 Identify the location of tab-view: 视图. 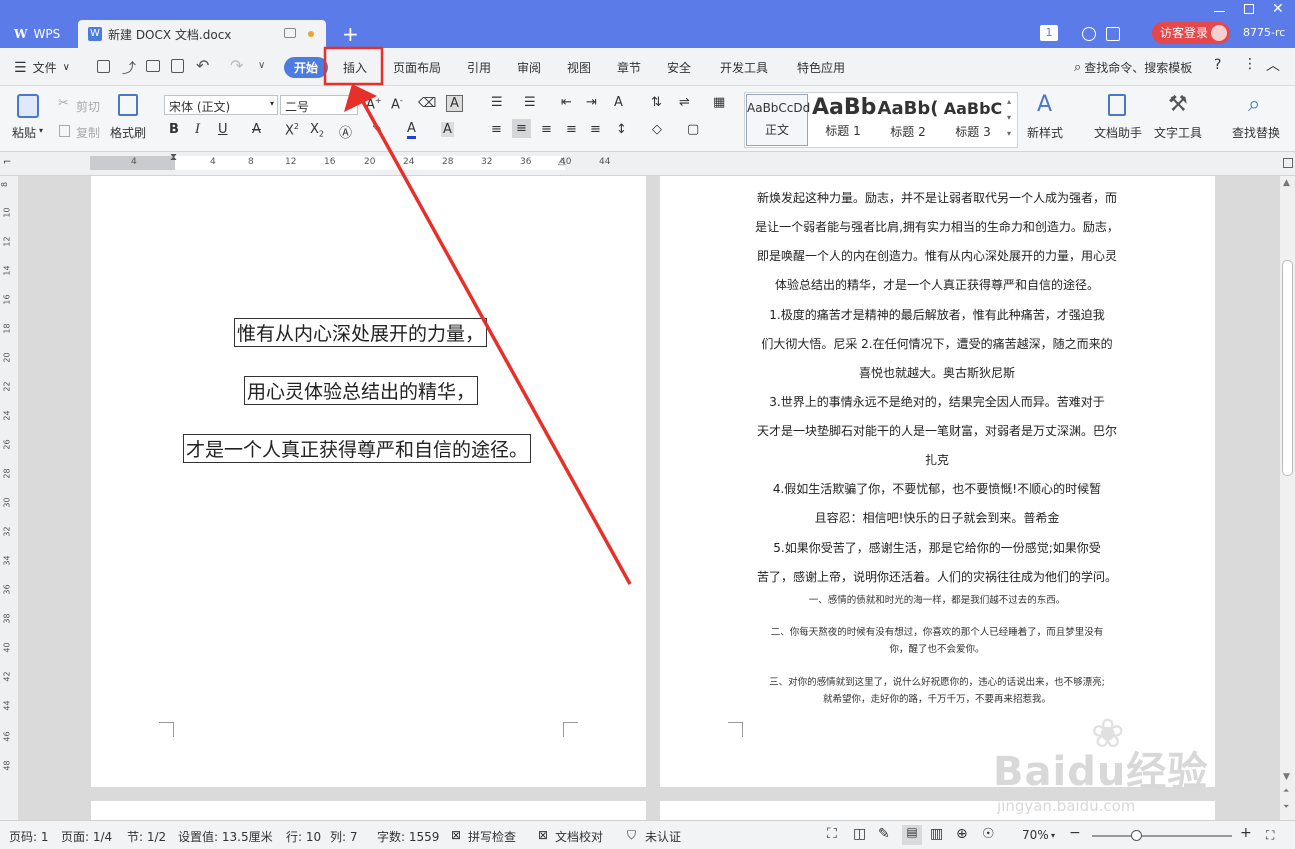
(579, 67).